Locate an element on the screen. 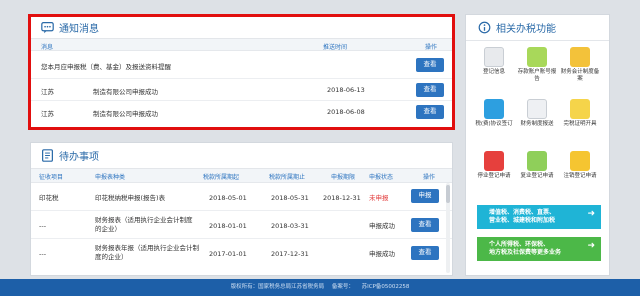  function-tile: 存款账户账号报告 is located at coordinates (537, 65).